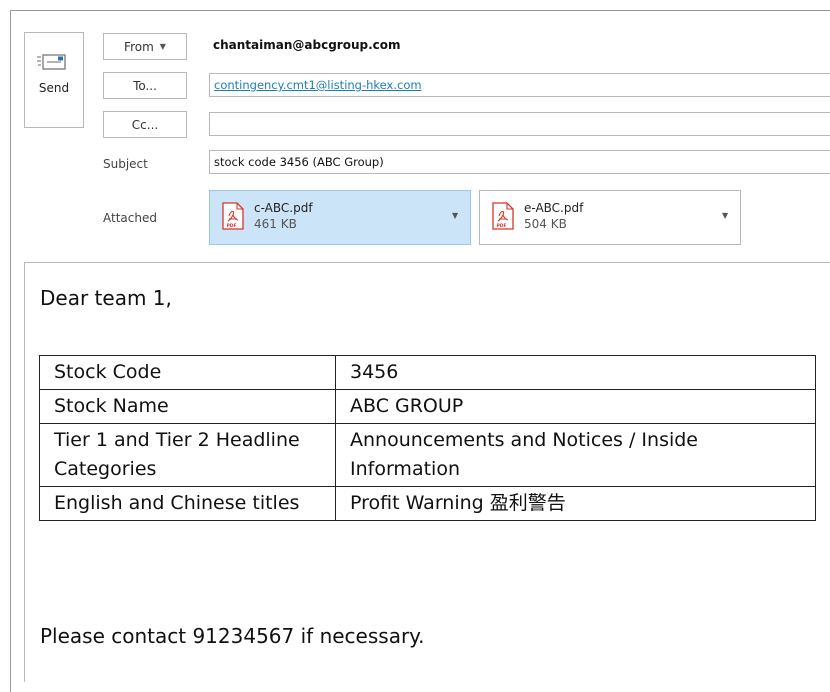 This screenshot has width=830, height=692. Describe the element at coordinates (54, 80) in the screenshot. I see `send-button: Send` at that location.